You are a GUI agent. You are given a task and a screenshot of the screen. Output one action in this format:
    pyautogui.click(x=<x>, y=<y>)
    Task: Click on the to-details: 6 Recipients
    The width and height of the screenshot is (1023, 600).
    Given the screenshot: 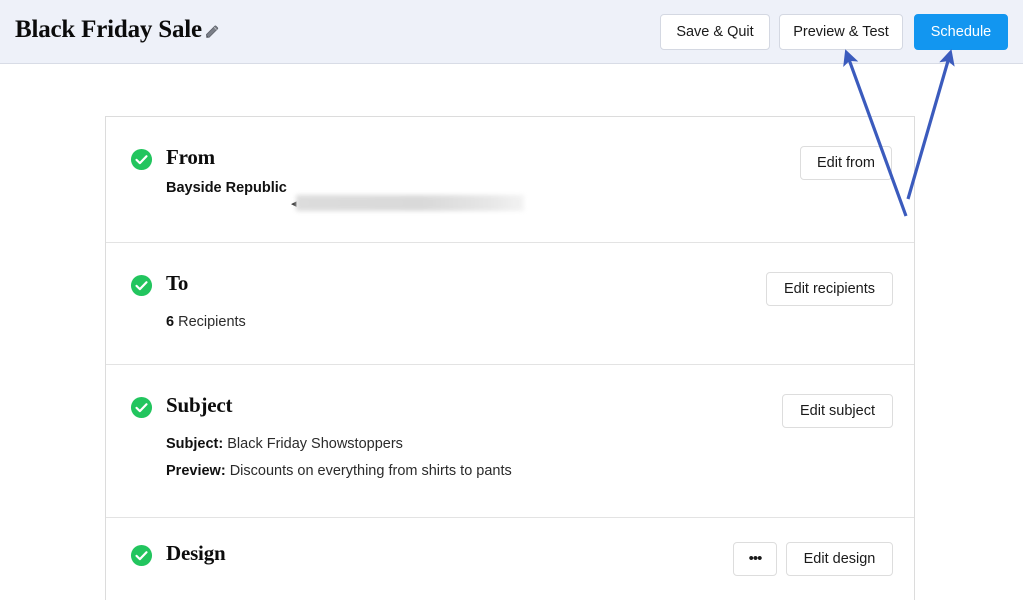 What is the action you would take?
    pyautogui.click(x=510, y=318)
    